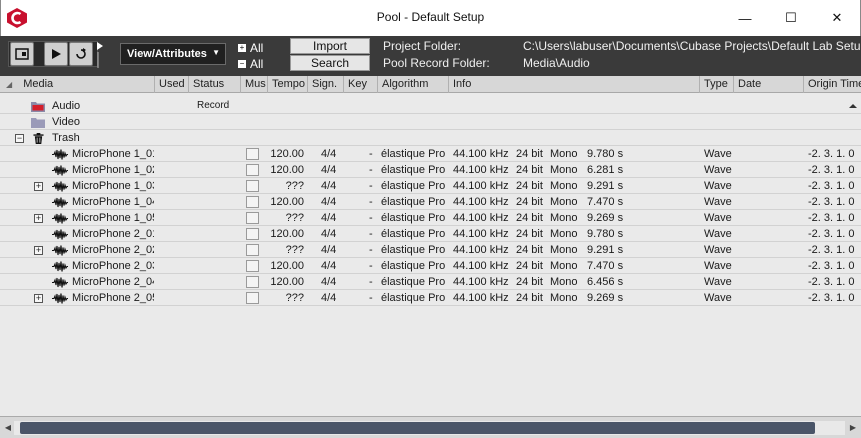 This screenshot has height=438, width=861. Describe the element at coordinates (837, 18) in the screenshot. I see `close-button: ✕` at that location.